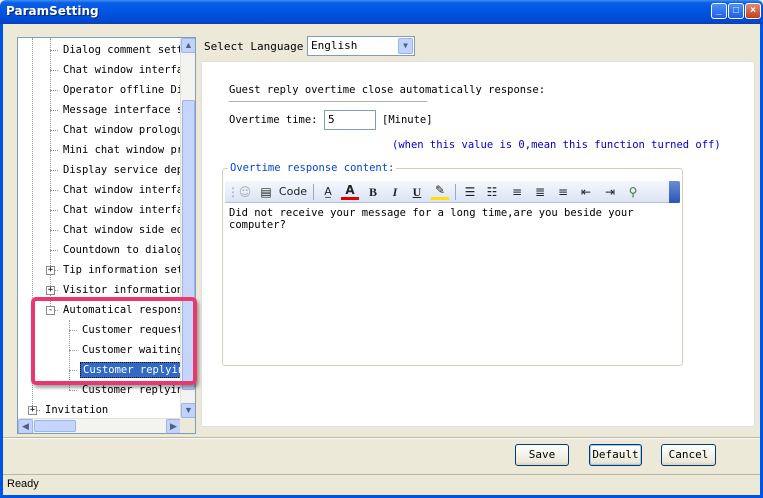  I want to click on save-button: Save, so click(542, 455).